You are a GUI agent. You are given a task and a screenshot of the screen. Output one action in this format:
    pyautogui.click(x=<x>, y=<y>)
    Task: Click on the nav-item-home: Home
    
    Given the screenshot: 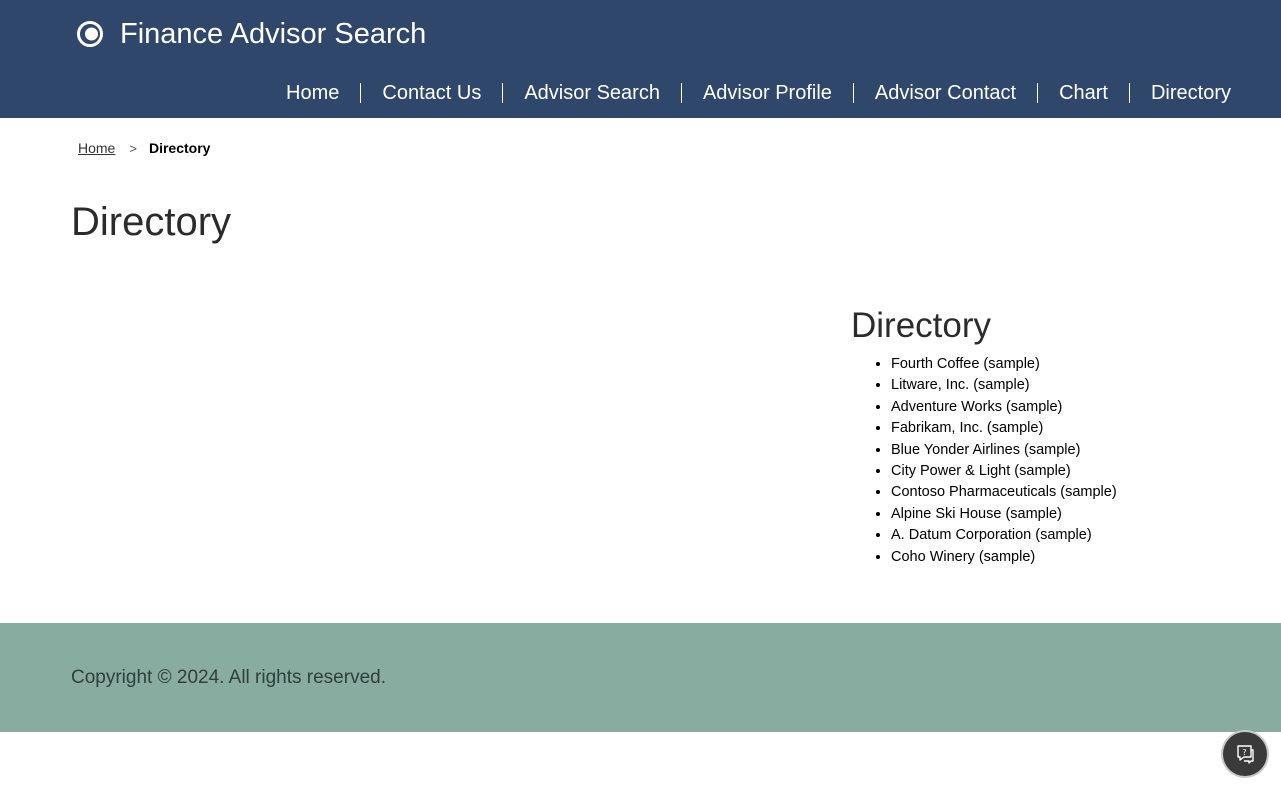 What is the action you would take?
    pyautogui.click(x=312, y=93)
    